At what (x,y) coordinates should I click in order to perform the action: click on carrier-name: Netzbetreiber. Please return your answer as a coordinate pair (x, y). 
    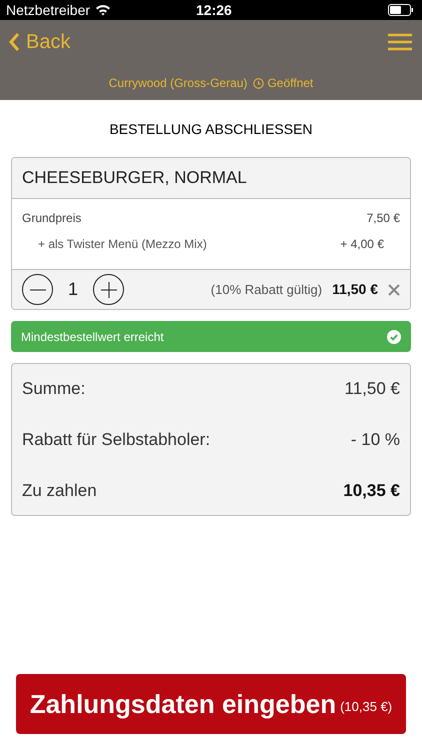
    Looking at the image, I should click on (48, 10).